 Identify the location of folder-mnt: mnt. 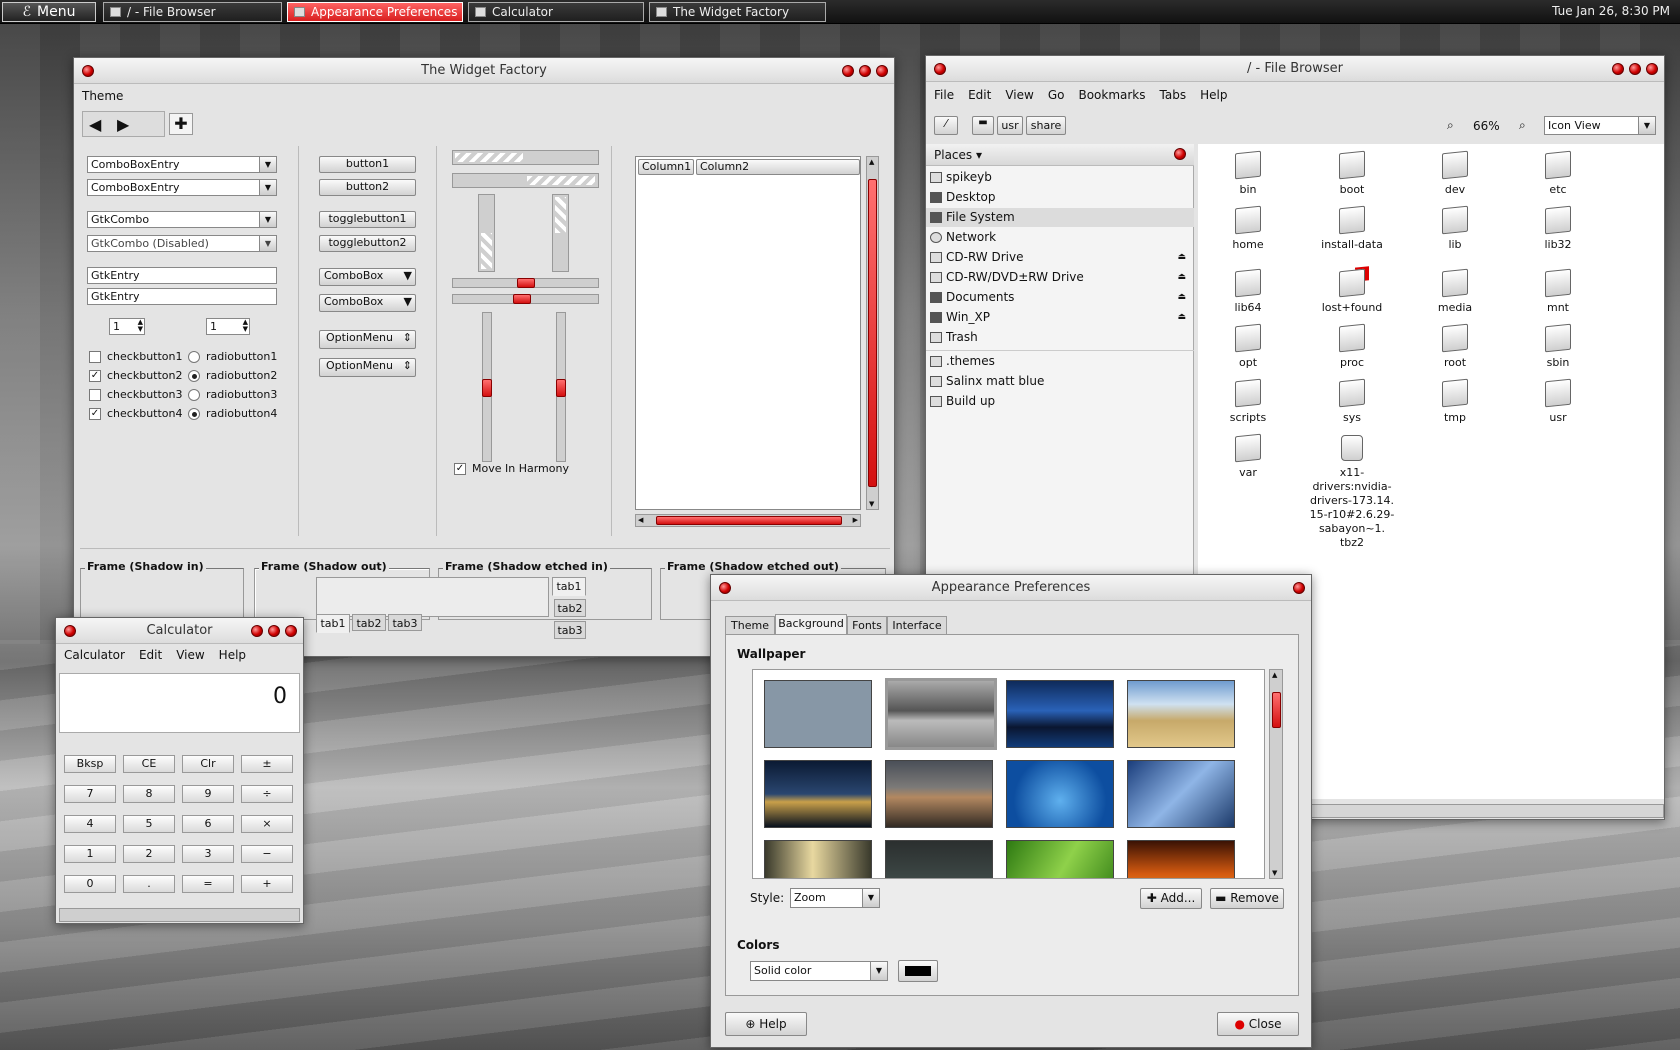
(1558, 291).